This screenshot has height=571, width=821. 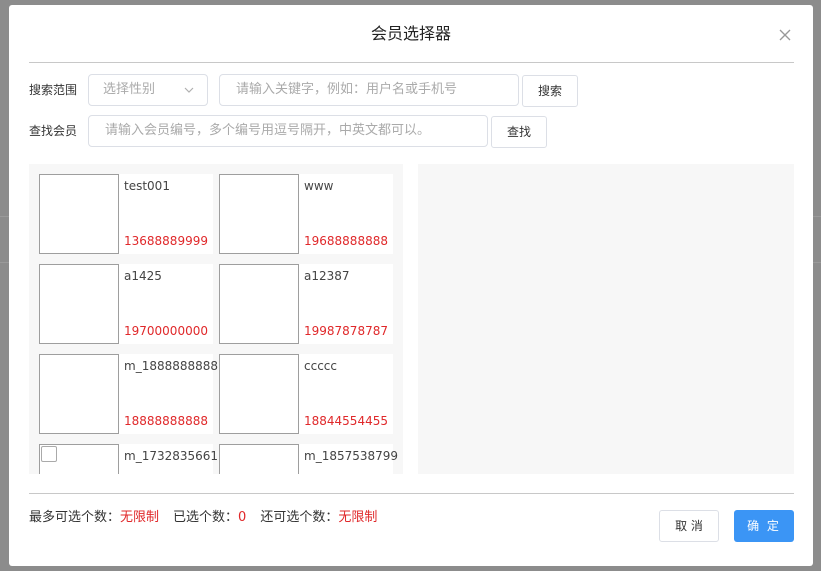 What do you see at coordinates (306, 394) in the screenshot?
I see `member-card: ccccc 18844554455` at bounding box center [306, 394].